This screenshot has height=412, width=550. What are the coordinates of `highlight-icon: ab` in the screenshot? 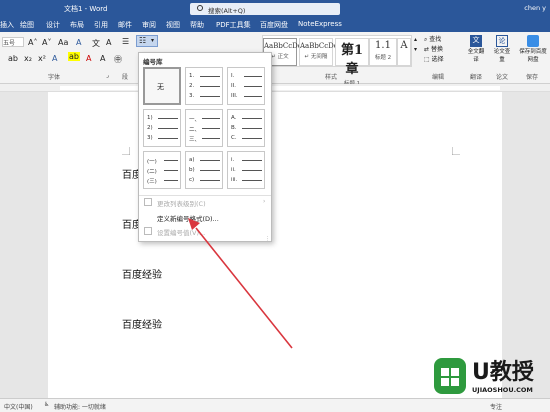 It's located at (74, 56).